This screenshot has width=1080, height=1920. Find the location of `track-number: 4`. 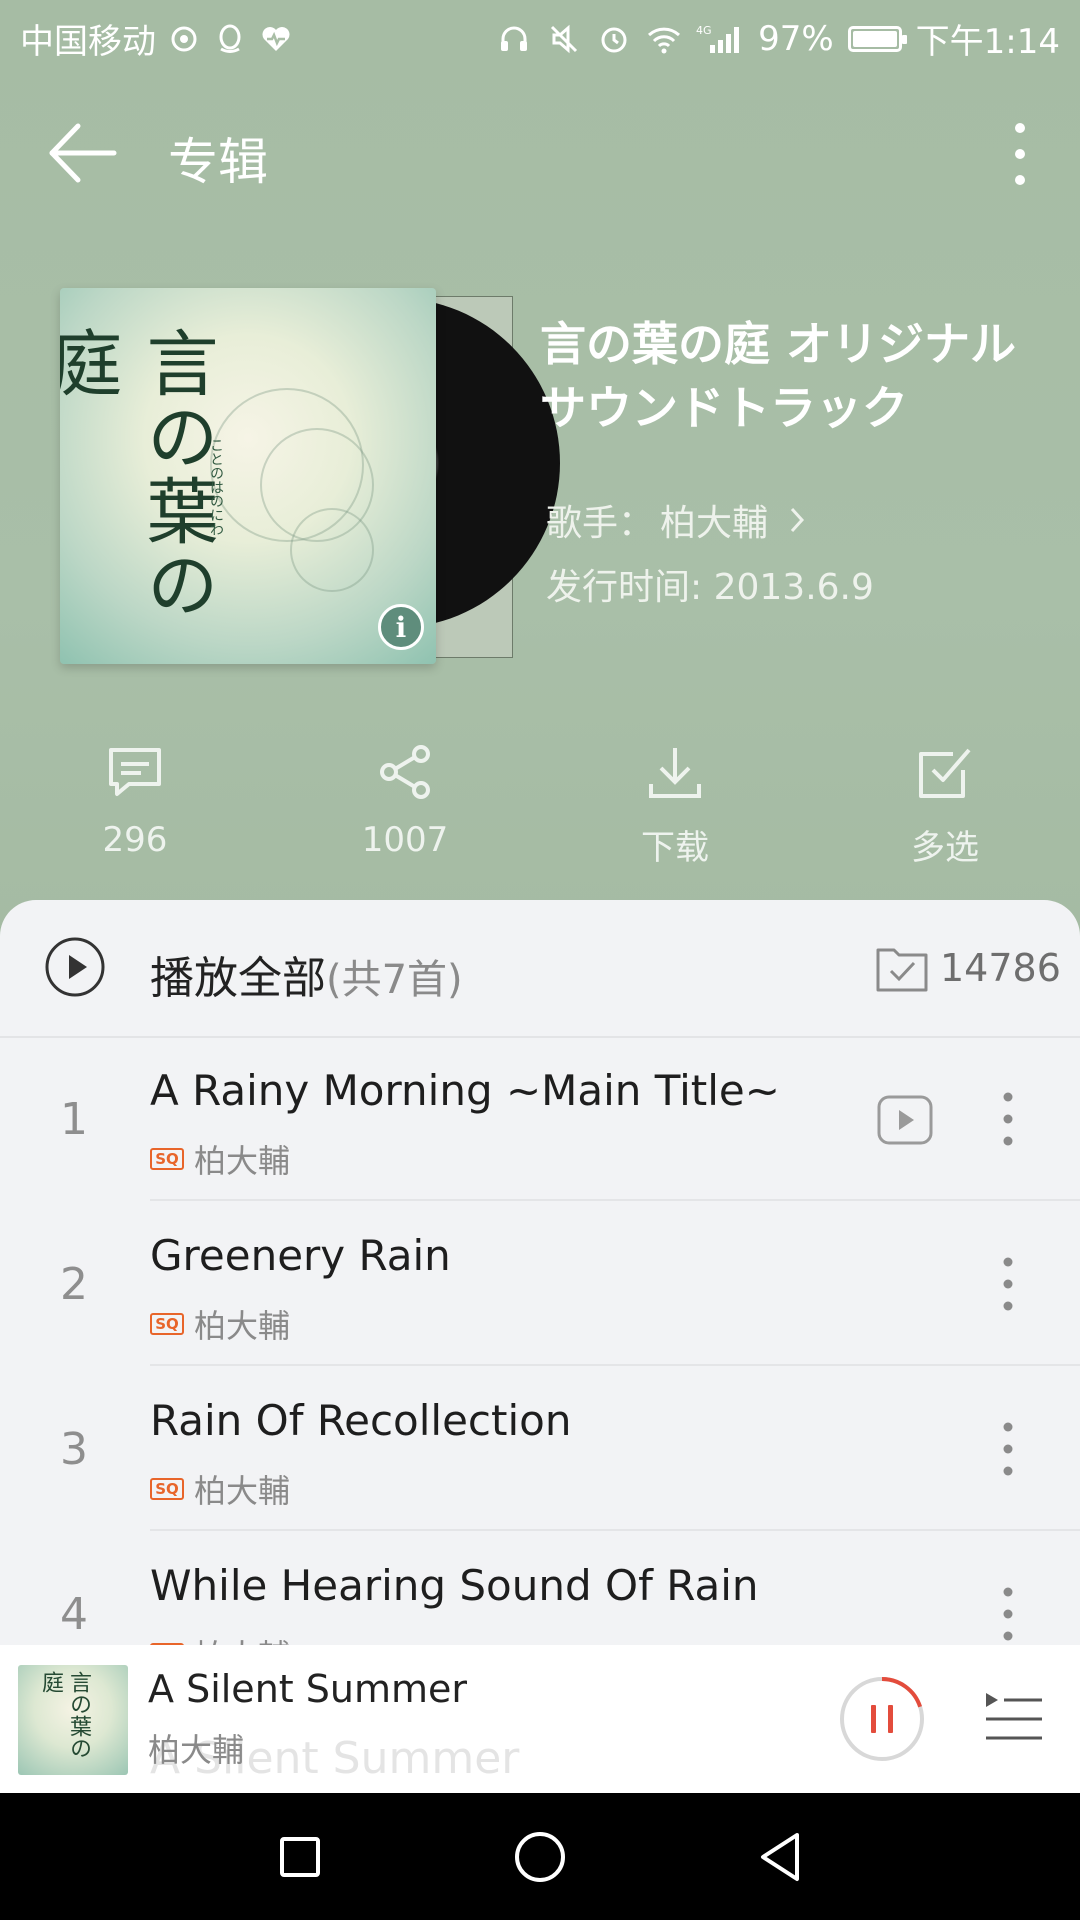

track-number: 4 is located at coordinates (74, 1614).